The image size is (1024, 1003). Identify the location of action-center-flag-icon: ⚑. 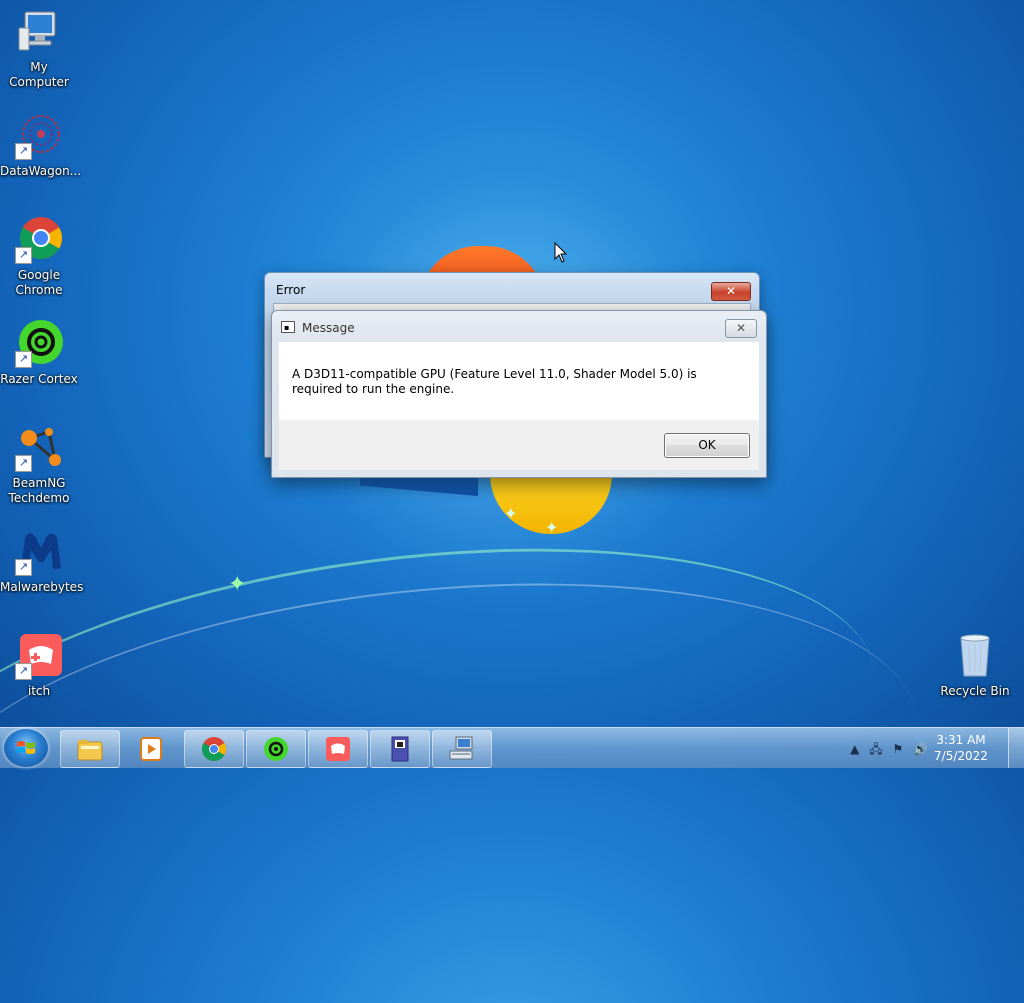
(897, 749).